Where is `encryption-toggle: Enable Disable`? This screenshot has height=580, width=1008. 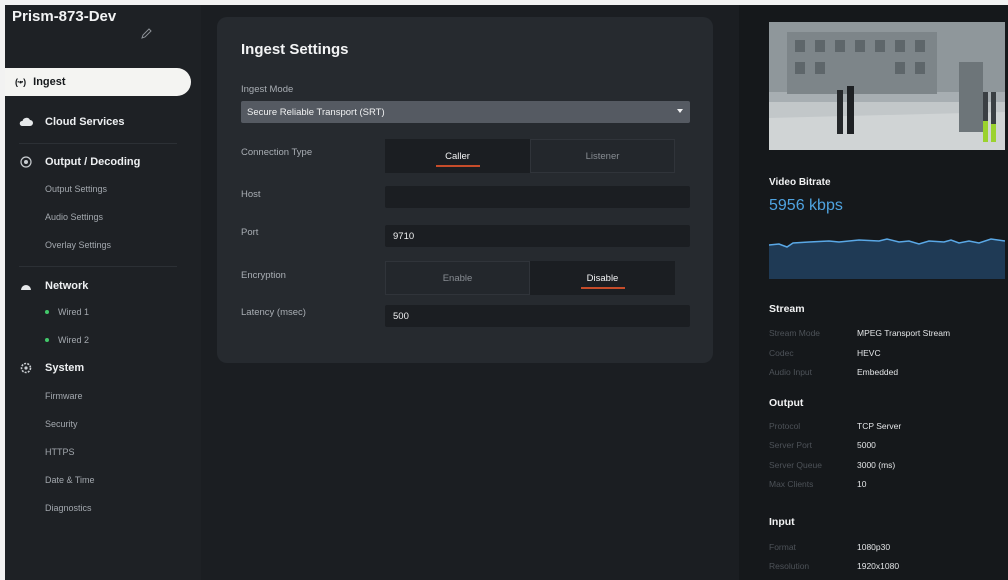 encryption-toggle: Enable Disable is located at coordinates (530, 278).